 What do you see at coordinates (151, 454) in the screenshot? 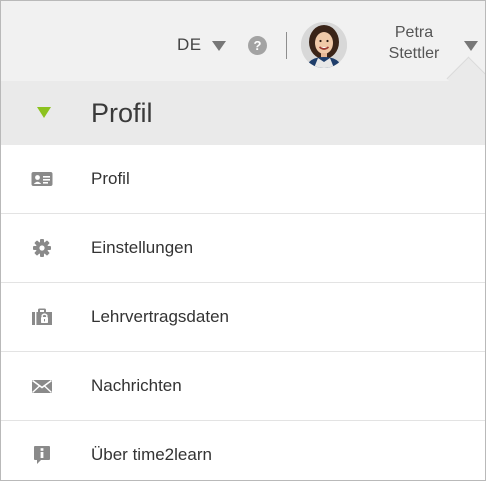
I see `menu-item-label: Über time2learn` at bounding box center [151, 454].